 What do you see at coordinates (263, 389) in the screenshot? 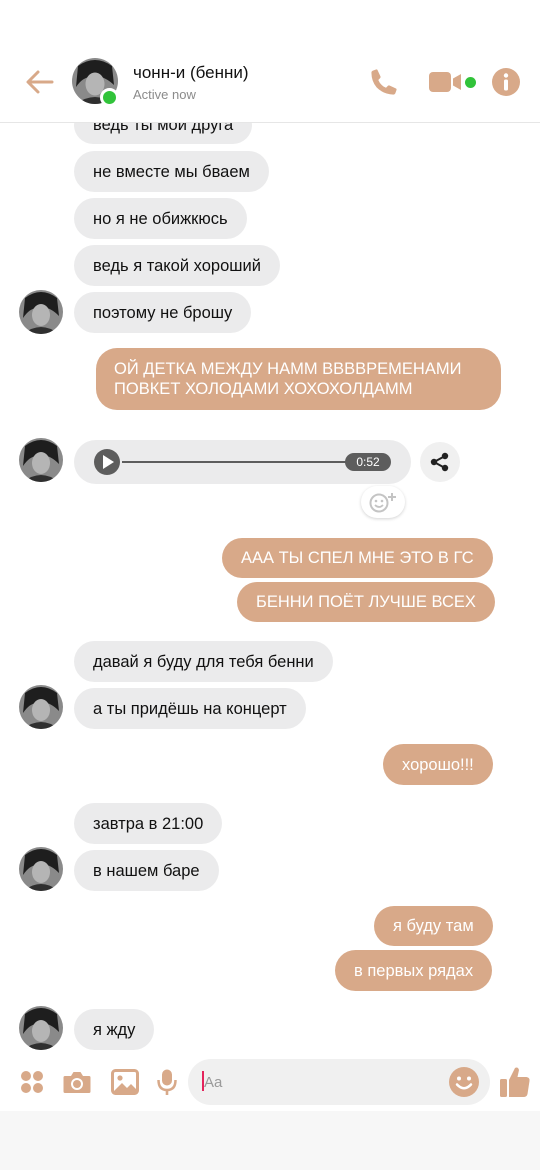
I see `message-line: ПОВКЕТ ХОЛОДАМИ ХОХОХОЛДАММ` at bounding box center [263, 389].